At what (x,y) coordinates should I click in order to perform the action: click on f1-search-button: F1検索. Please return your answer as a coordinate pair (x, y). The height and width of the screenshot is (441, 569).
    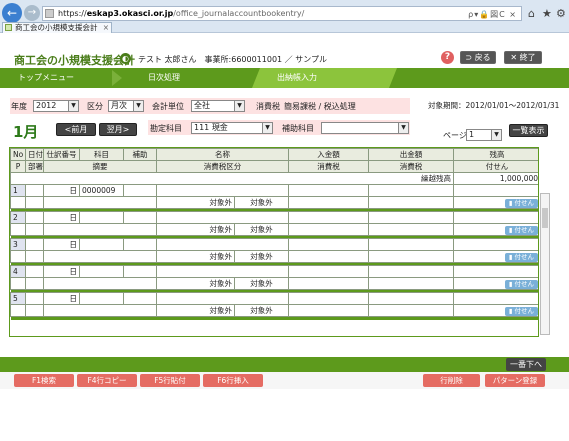
    Looking at the image, I should click on (44, 380).